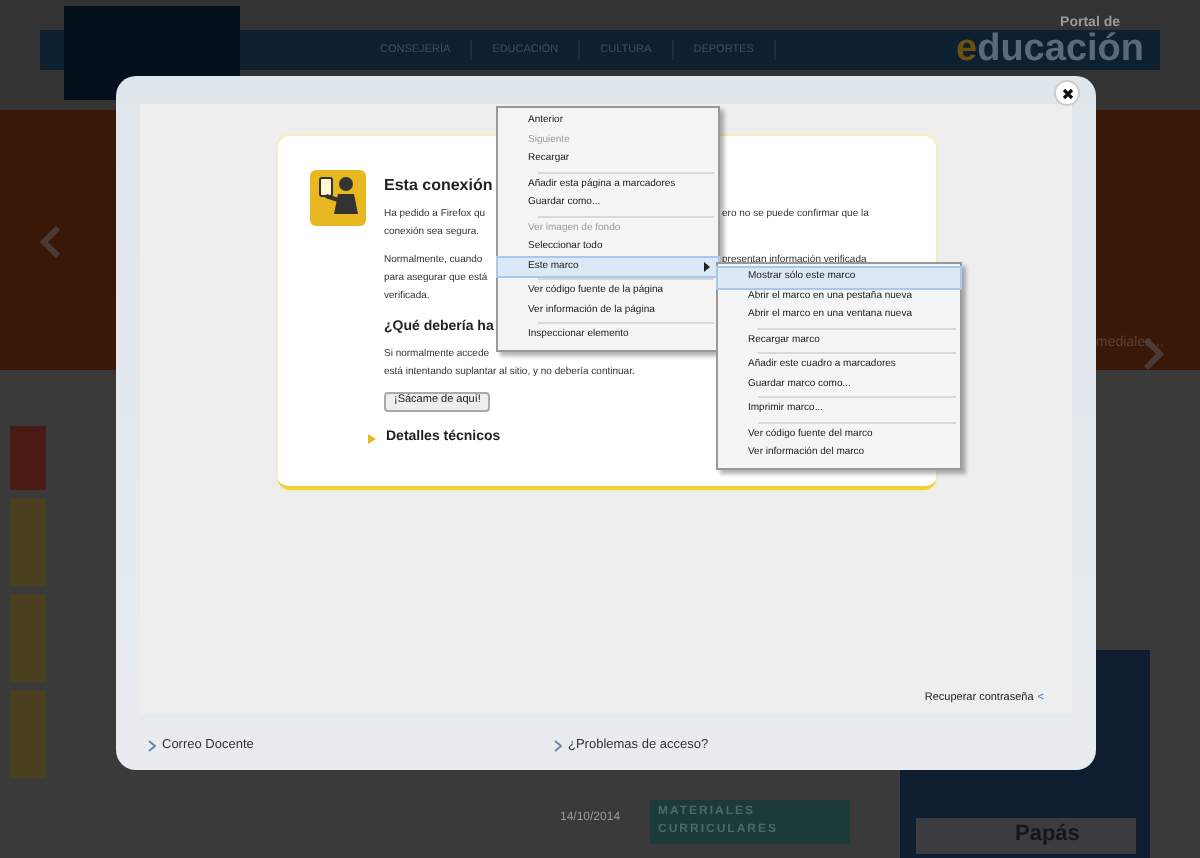  Describe the element at coordinates (338, 198) in the screenshot. I see `warning-figure-icon` at that location.